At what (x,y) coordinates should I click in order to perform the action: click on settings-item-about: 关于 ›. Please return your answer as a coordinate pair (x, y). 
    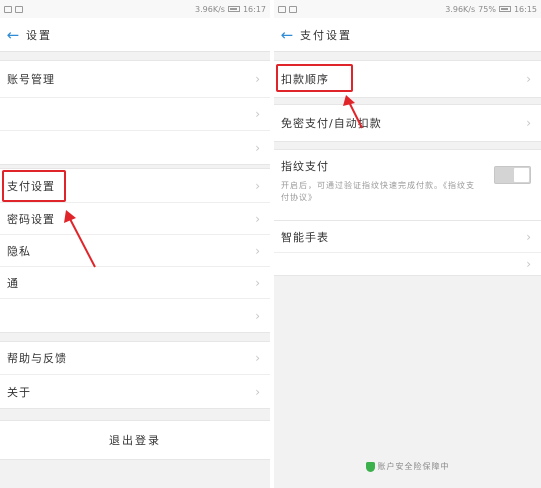
    Looking at the image, I should click on (135, 391).